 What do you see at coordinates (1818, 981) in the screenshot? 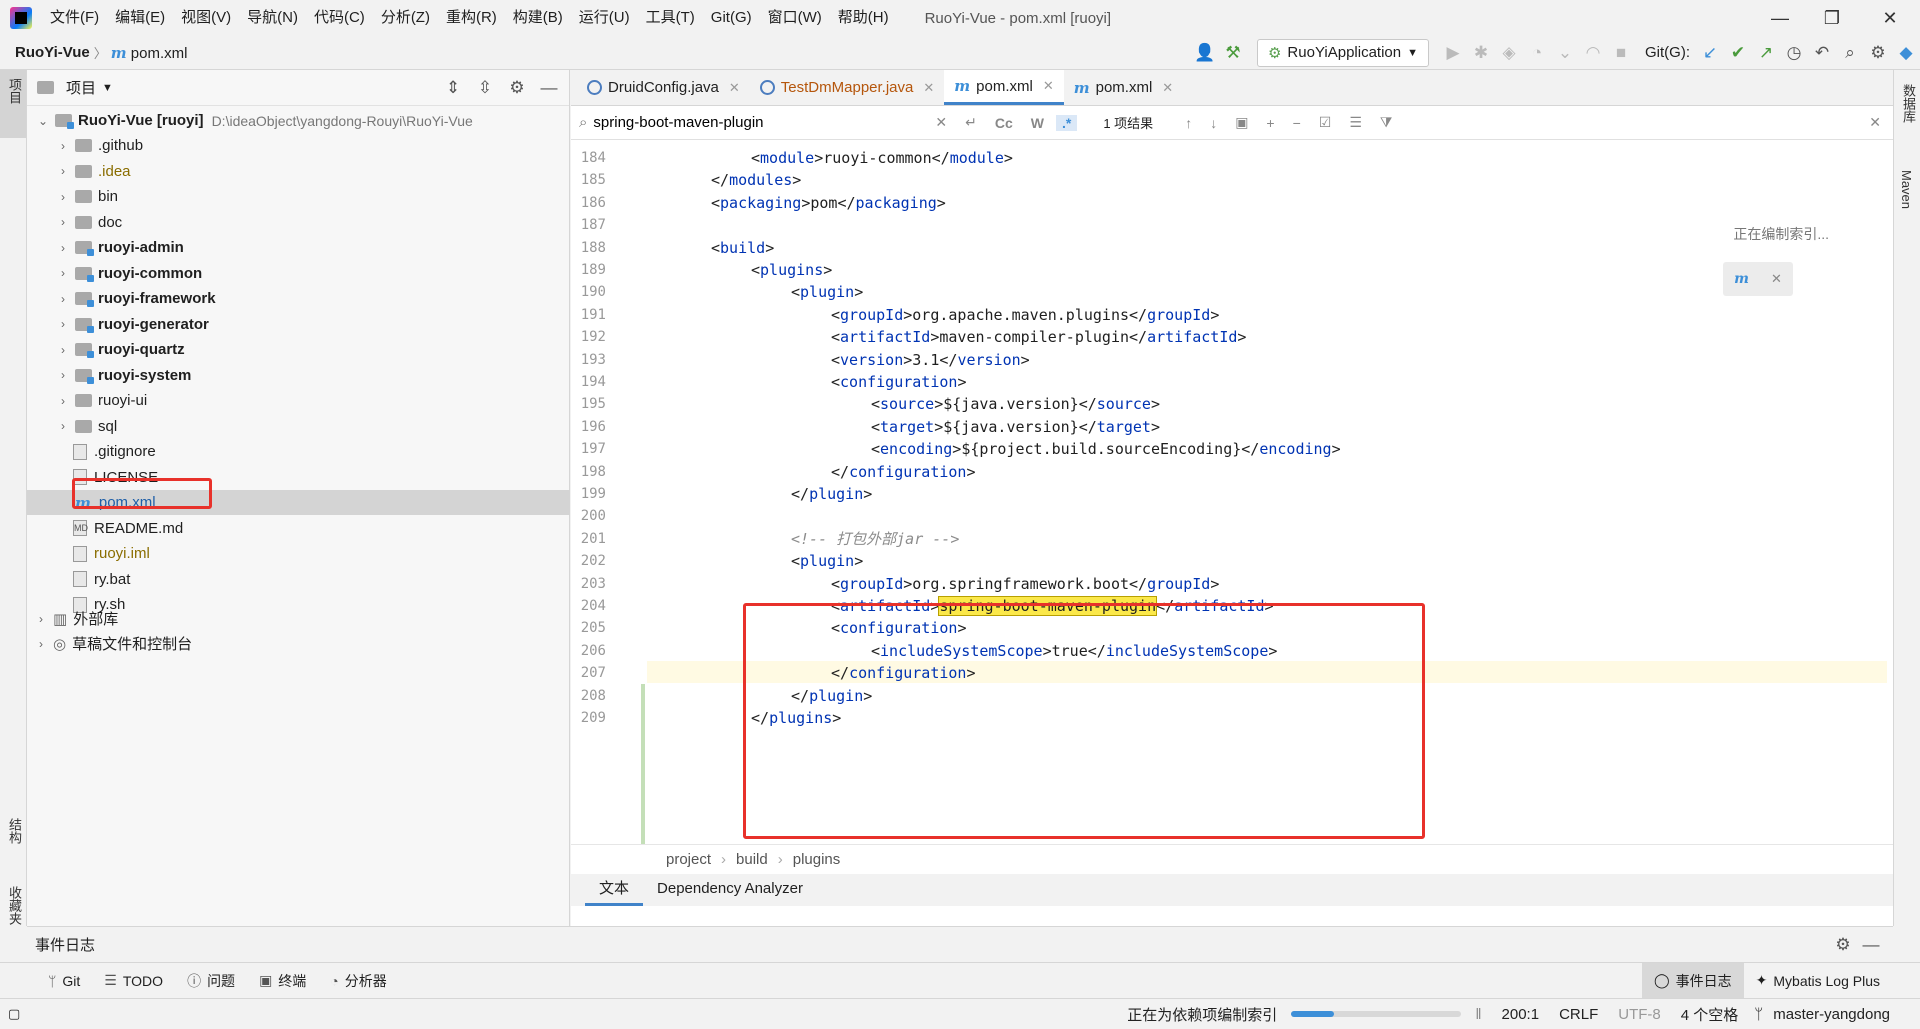
I see `tool-window-button: ✦ Mybatis Log Plus` at bounding box center [1818, 981].